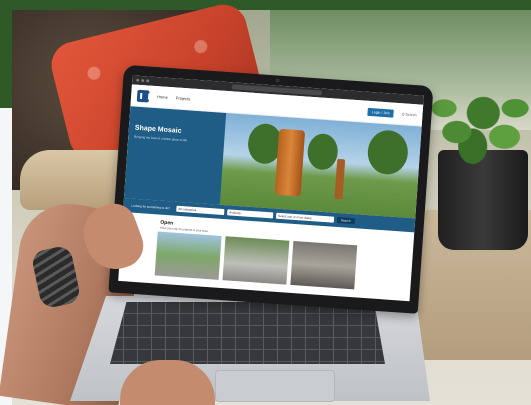  Describe the element at coordinates (138, 80) in the screenshot. I see `window-close-dot` at that location.